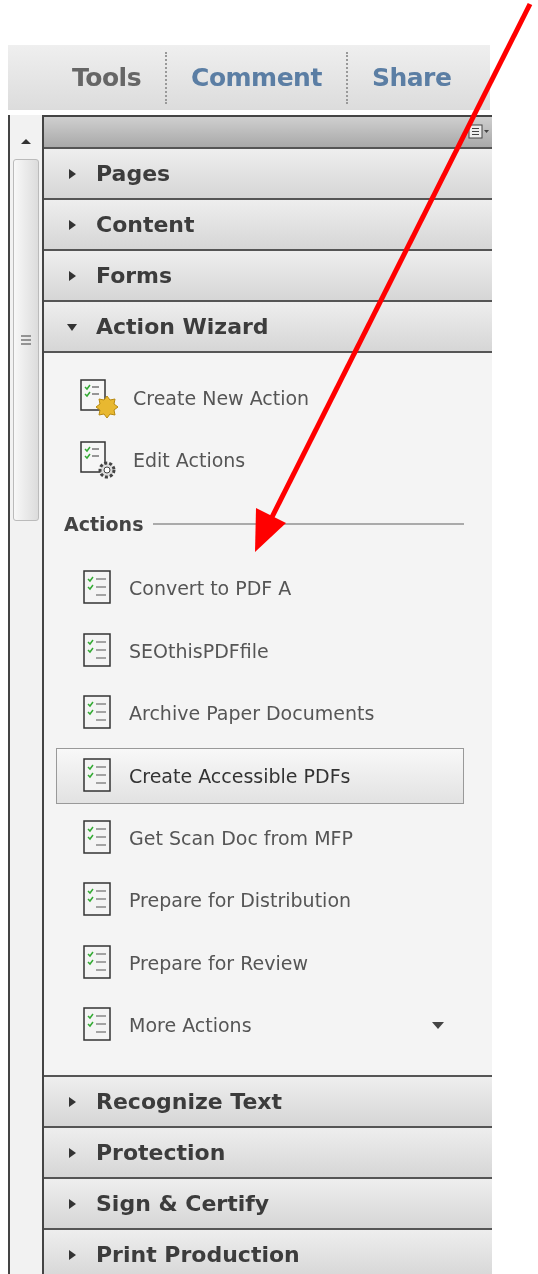 Image resolution: width=538 pixels, height=1274 pixels. Describe the element at coordinates (104, 524) in the screenshot. I see `section-heading: Actions` at that location.